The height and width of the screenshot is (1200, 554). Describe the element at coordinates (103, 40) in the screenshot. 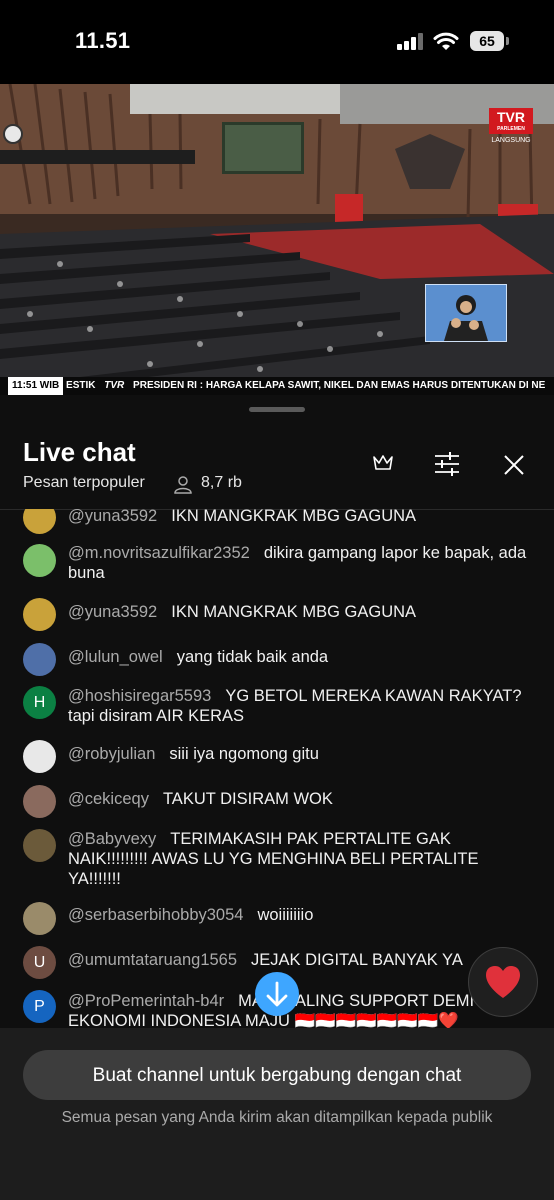

I see `status-time: 11.51` at that location.